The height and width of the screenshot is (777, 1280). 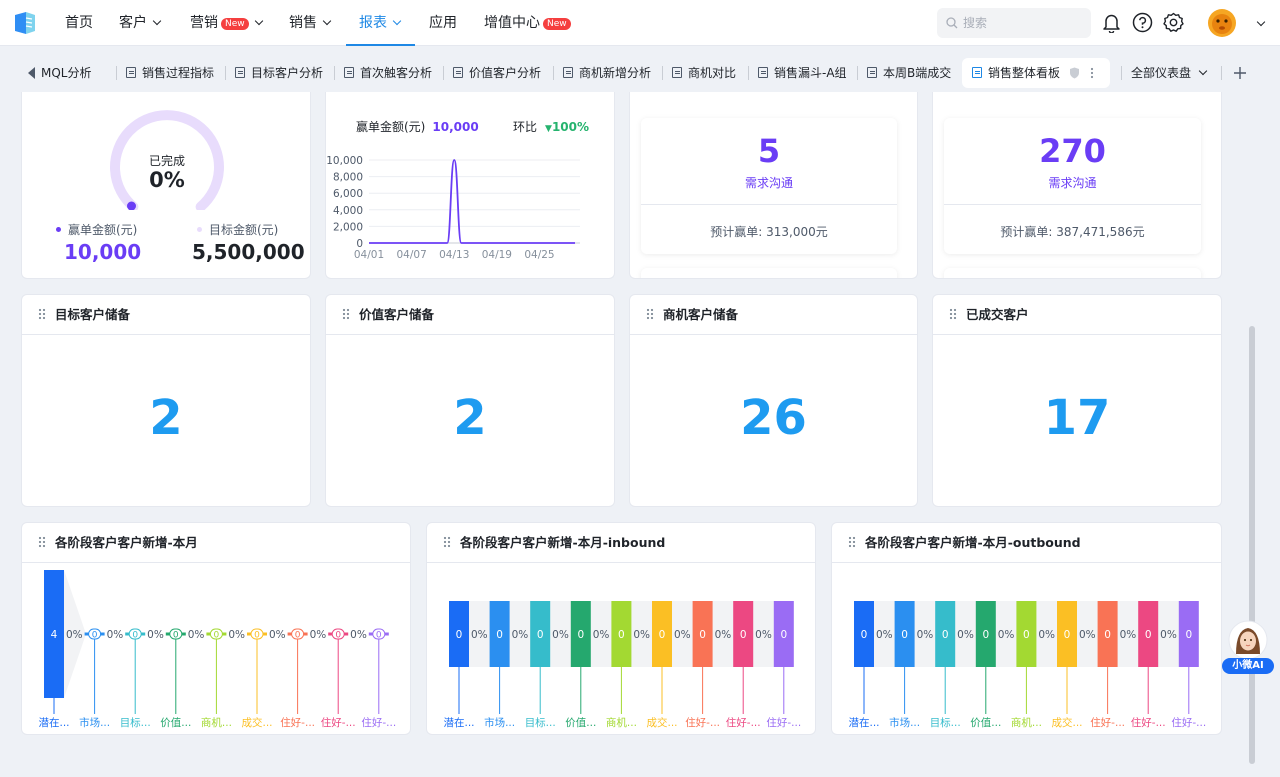 What do you see at coordinates (539, 255) in the screenshot?
I see `x-tick-label: 04/25` at bounding box center [539, 255].